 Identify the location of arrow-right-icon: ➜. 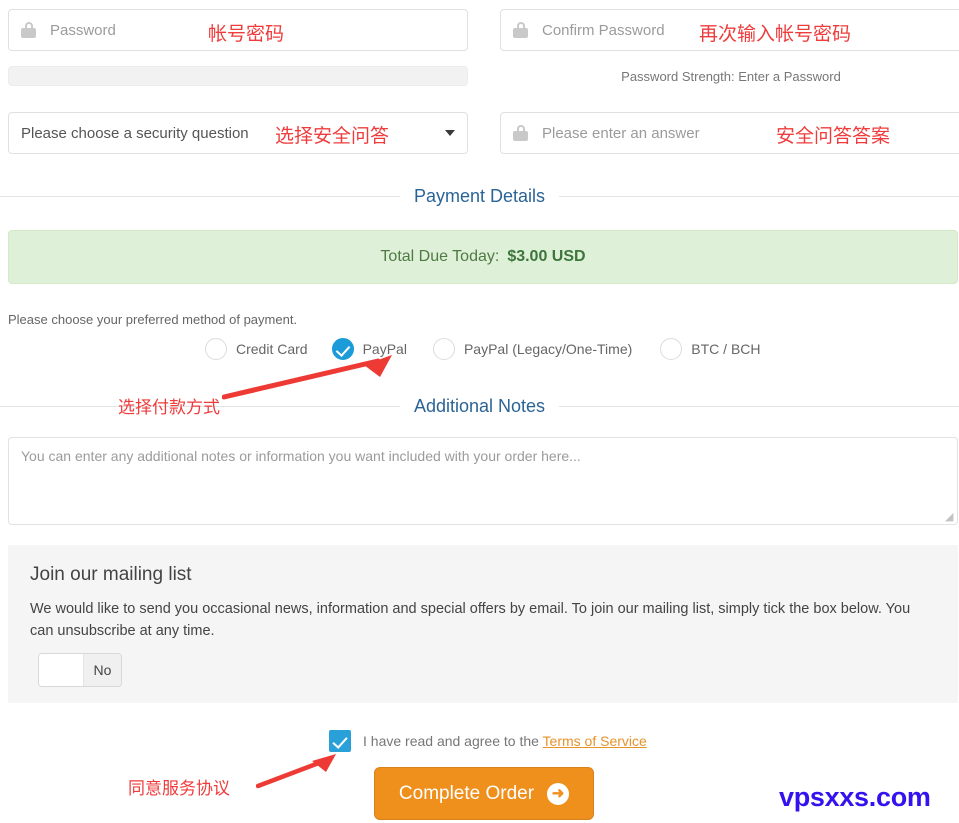
(558, 793).